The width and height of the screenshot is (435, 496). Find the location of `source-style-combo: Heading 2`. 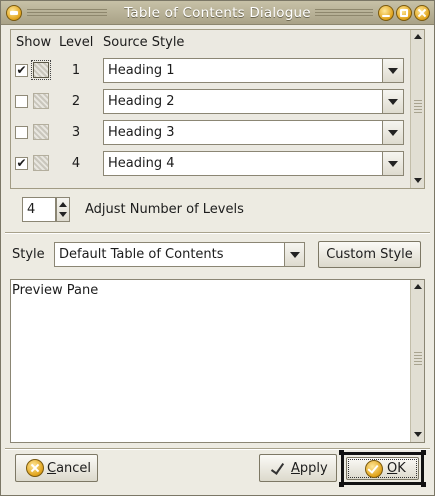

source-style-combo: Heading 2 is located at coordinates (243, 101).